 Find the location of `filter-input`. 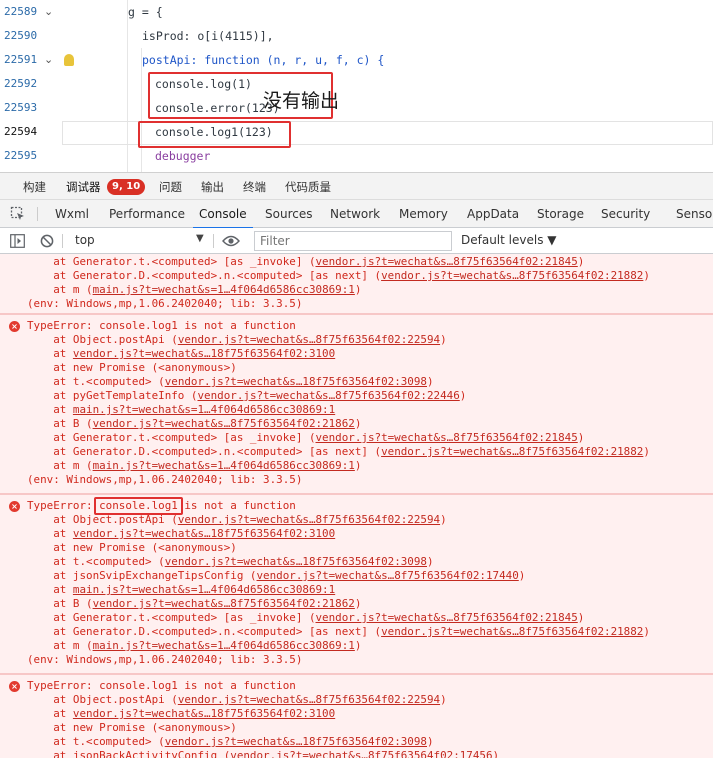

filter-input is located at coordinates (353, 241).